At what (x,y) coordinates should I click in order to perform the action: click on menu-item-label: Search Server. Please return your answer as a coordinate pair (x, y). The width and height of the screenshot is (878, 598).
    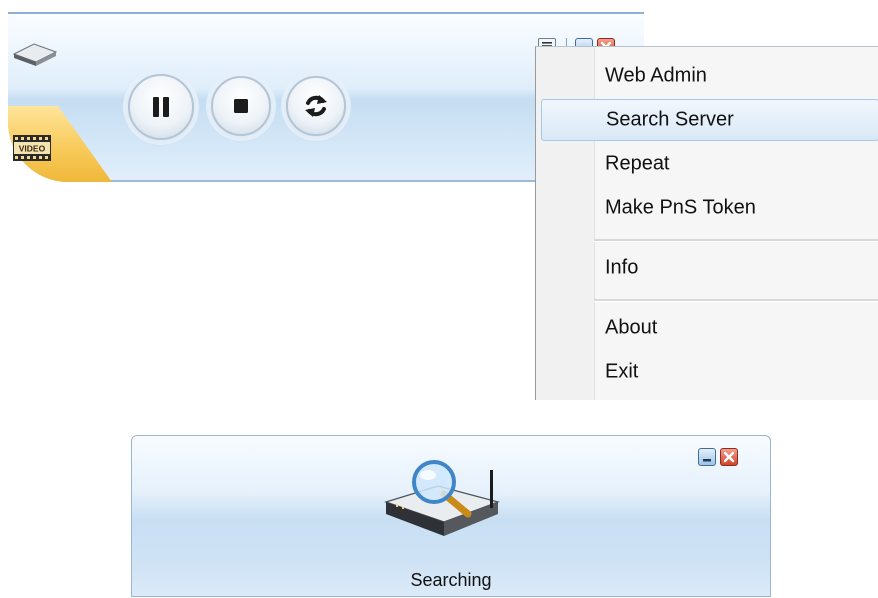
    Looking at the image, I should click on (670, 119).